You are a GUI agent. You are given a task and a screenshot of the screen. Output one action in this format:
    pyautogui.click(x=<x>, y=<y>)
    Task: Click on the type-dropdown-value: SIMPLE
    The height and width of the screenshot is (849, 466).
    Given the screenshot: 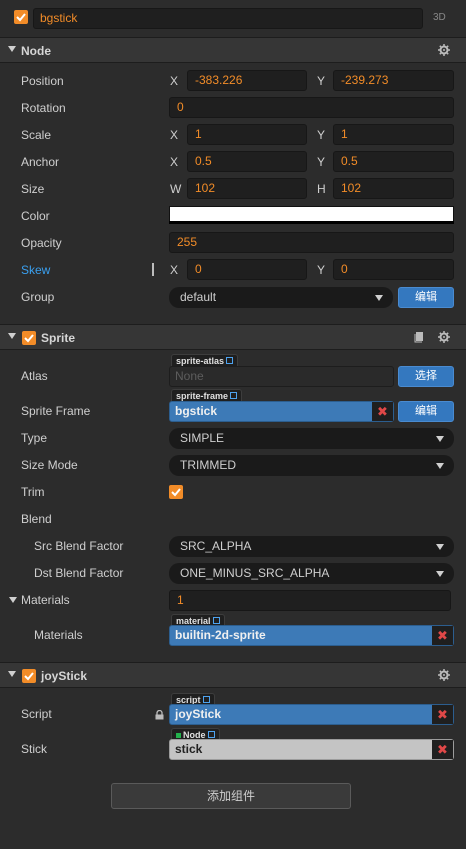 What is the action you would take?
    pyautogui.click(x=202, y=438)
    